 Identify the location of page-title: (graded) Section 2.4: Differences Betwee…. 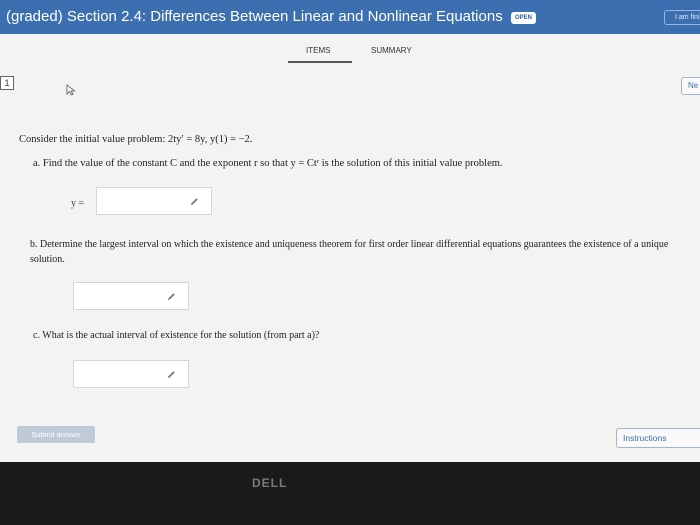
(254, 16).